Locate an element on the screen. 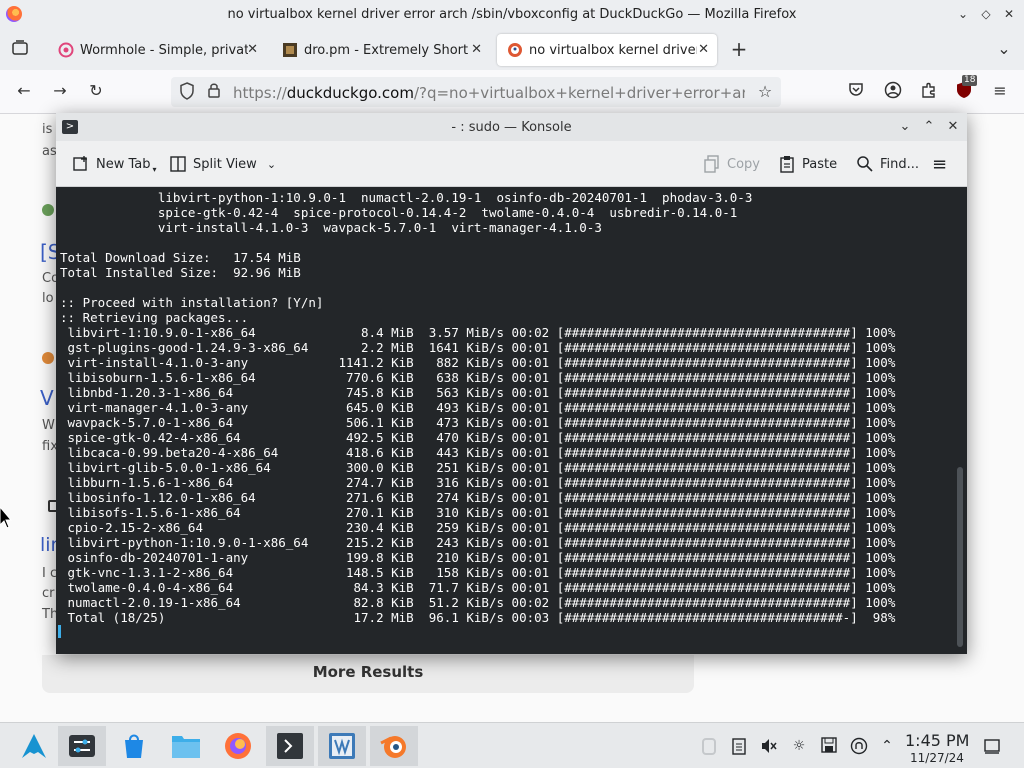  terminal-line: :: Proceed with installation? [Y/n] is located at coordinates (192, 302).